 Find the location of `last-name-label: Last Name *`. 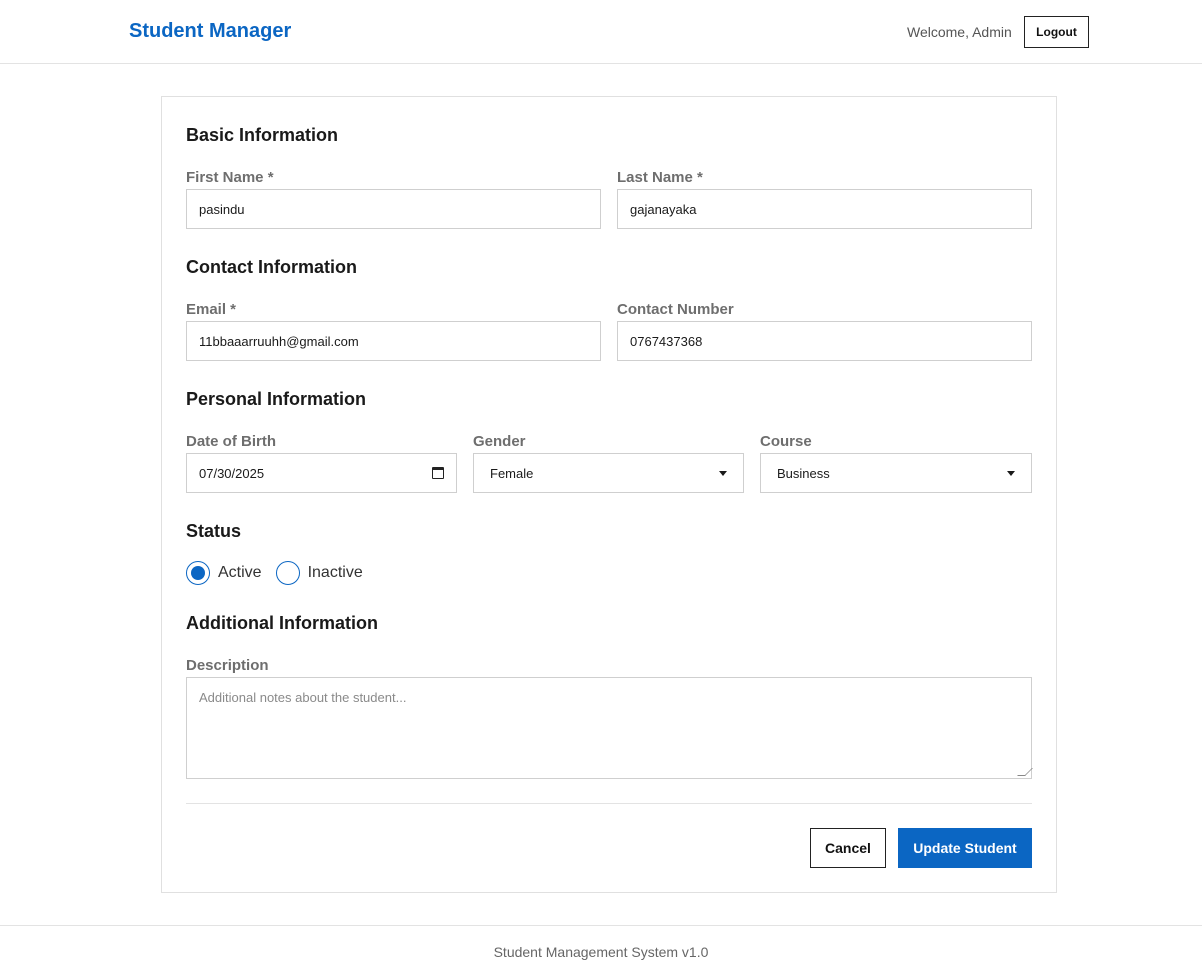

last-name-label: Last Name * is located at coordinates (660, 177).